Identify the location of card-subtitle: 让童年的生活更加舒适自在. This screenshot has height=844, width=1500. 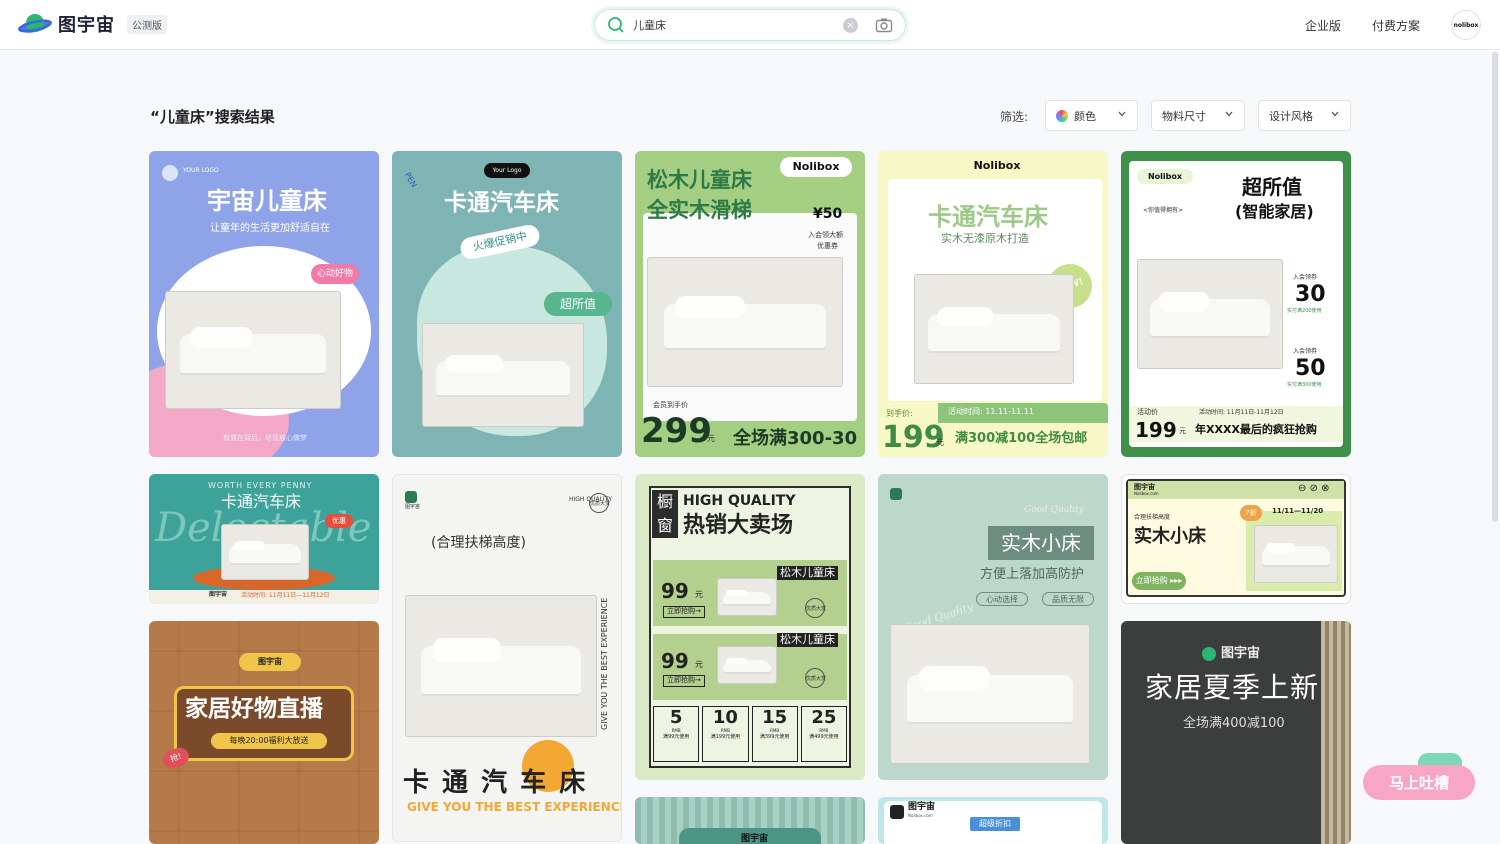
(270, 228).